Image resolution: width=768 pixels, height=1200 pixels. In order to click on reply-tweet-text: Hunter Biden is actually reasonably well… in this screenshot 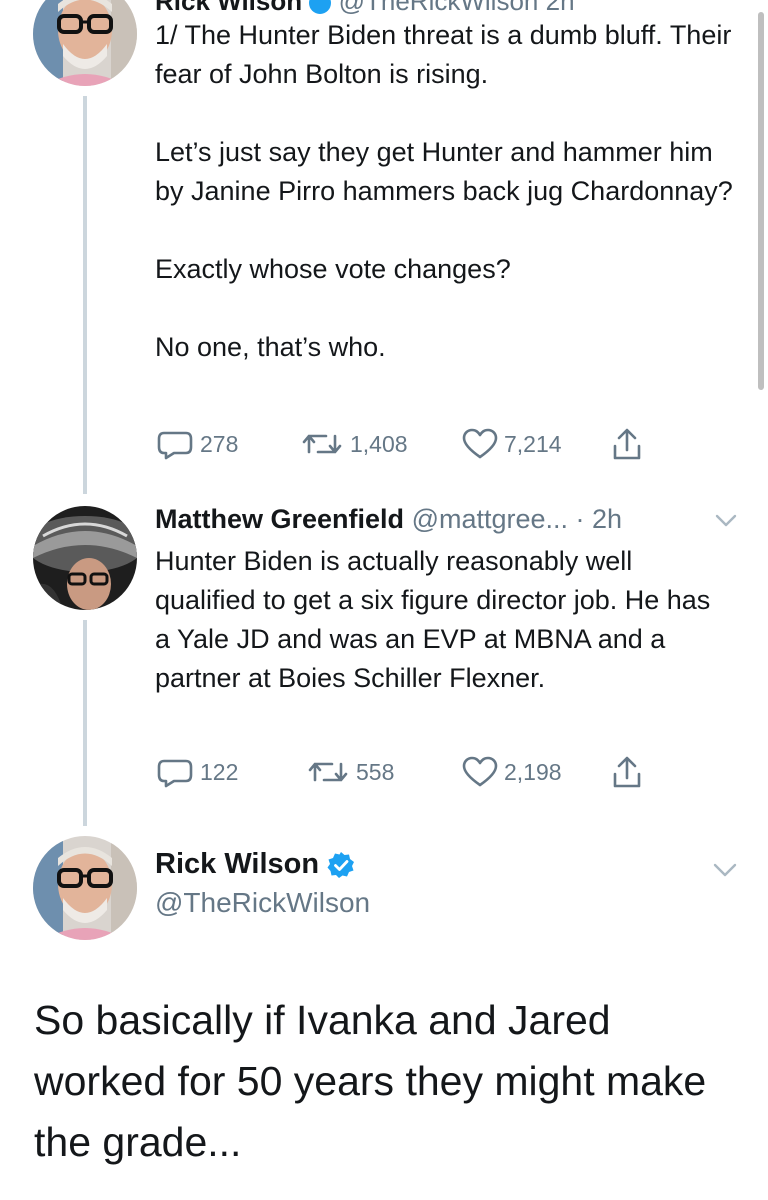, I will do `click(433, 619)`.